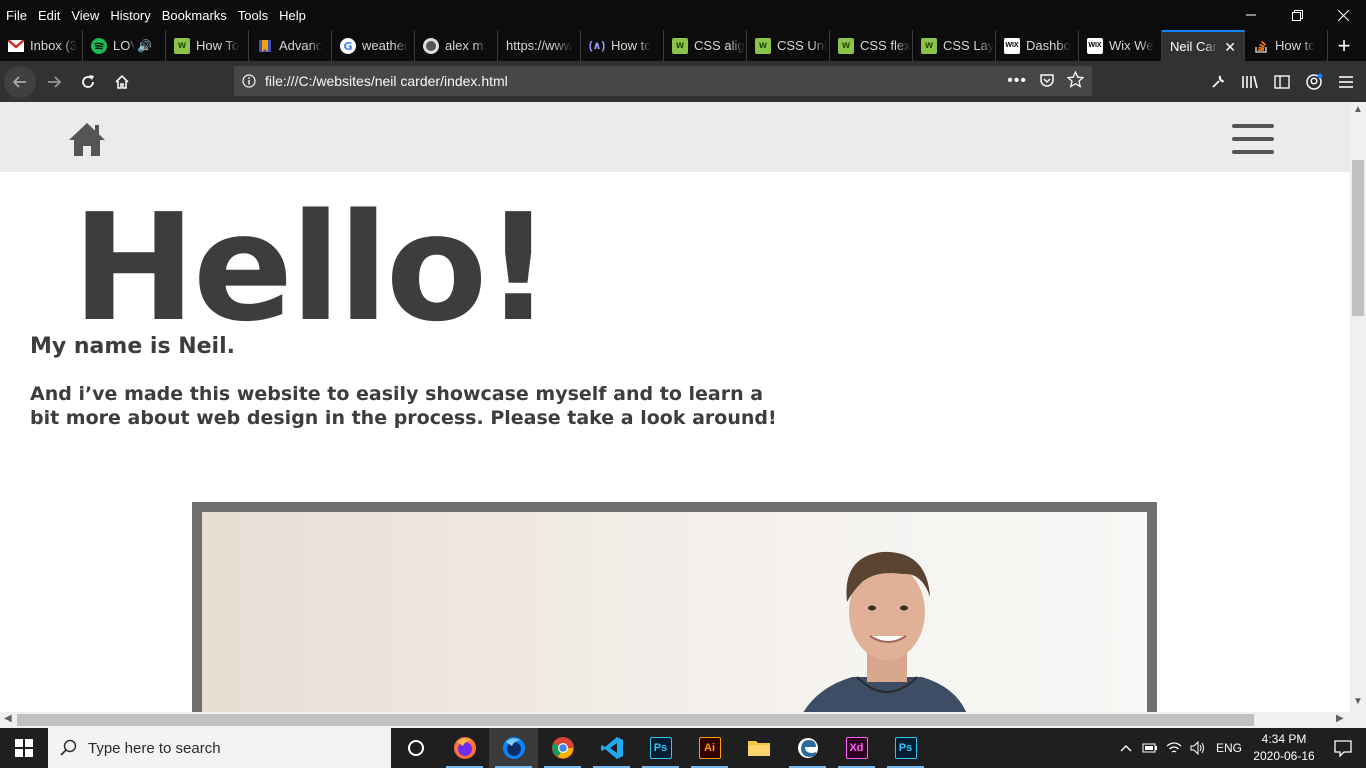 The height and width of the screenshot is (768, 1366). What do you see at coordinates (611, 748) in the screenshot?
I see `vscode-taskbar-button` at bounding box center [611, 748].